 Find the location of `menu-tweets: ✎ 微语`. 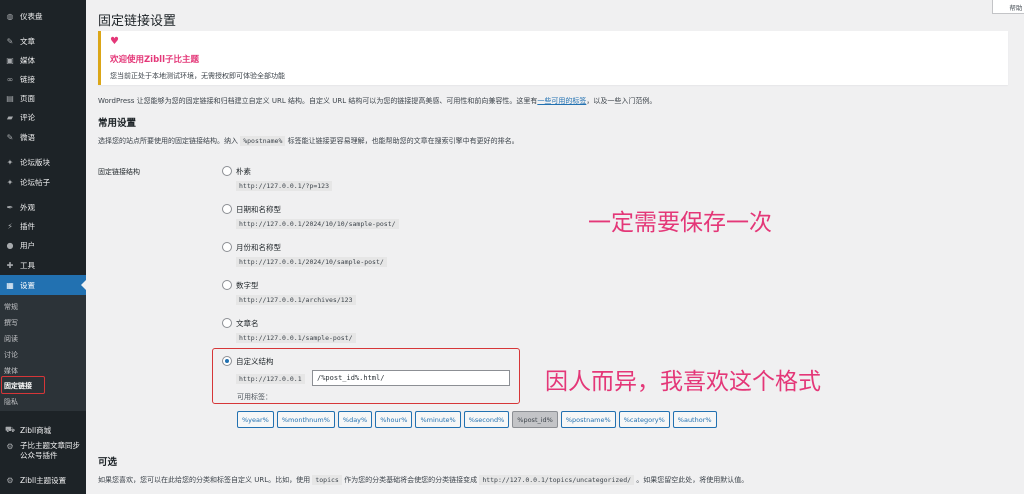

menu-tweets: ✎ 微语 is located at coordinates (43, 137).